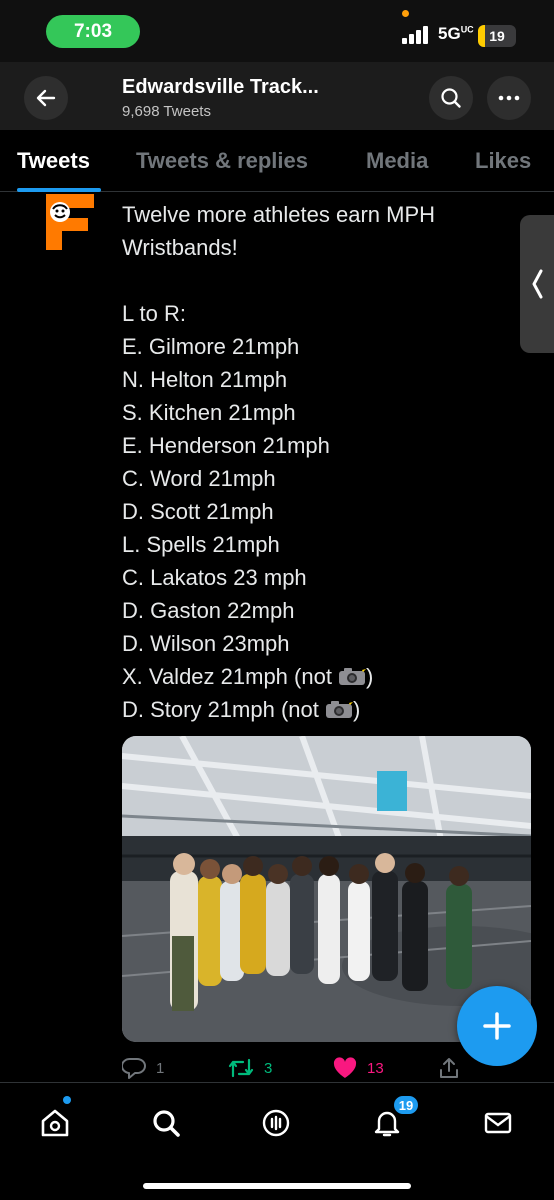 The height and width of the screenshot is (1200, 554). I want to click on more-icon, so click(509, 98).